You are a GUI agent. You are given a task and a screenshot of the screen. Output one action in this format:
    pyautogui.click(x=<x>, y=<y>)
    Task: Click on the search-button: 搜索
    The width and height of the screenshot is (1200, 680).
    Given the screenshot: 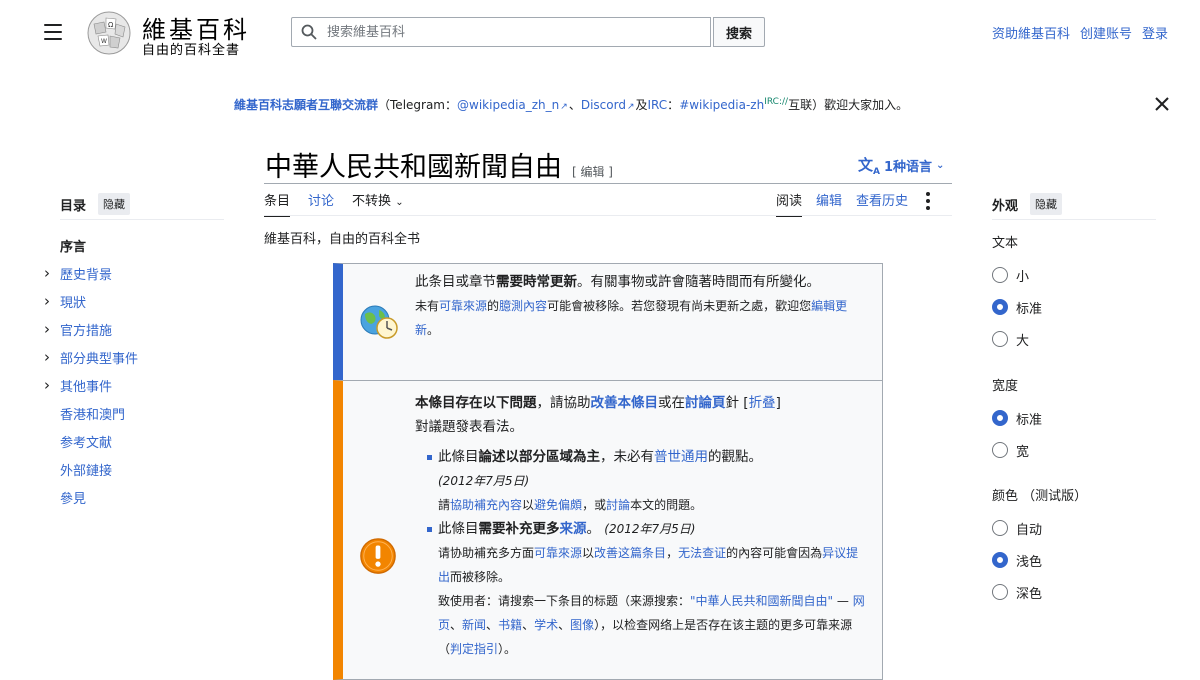 What is the action you would take?
    pyautogui.click(x=739, y=32)
    